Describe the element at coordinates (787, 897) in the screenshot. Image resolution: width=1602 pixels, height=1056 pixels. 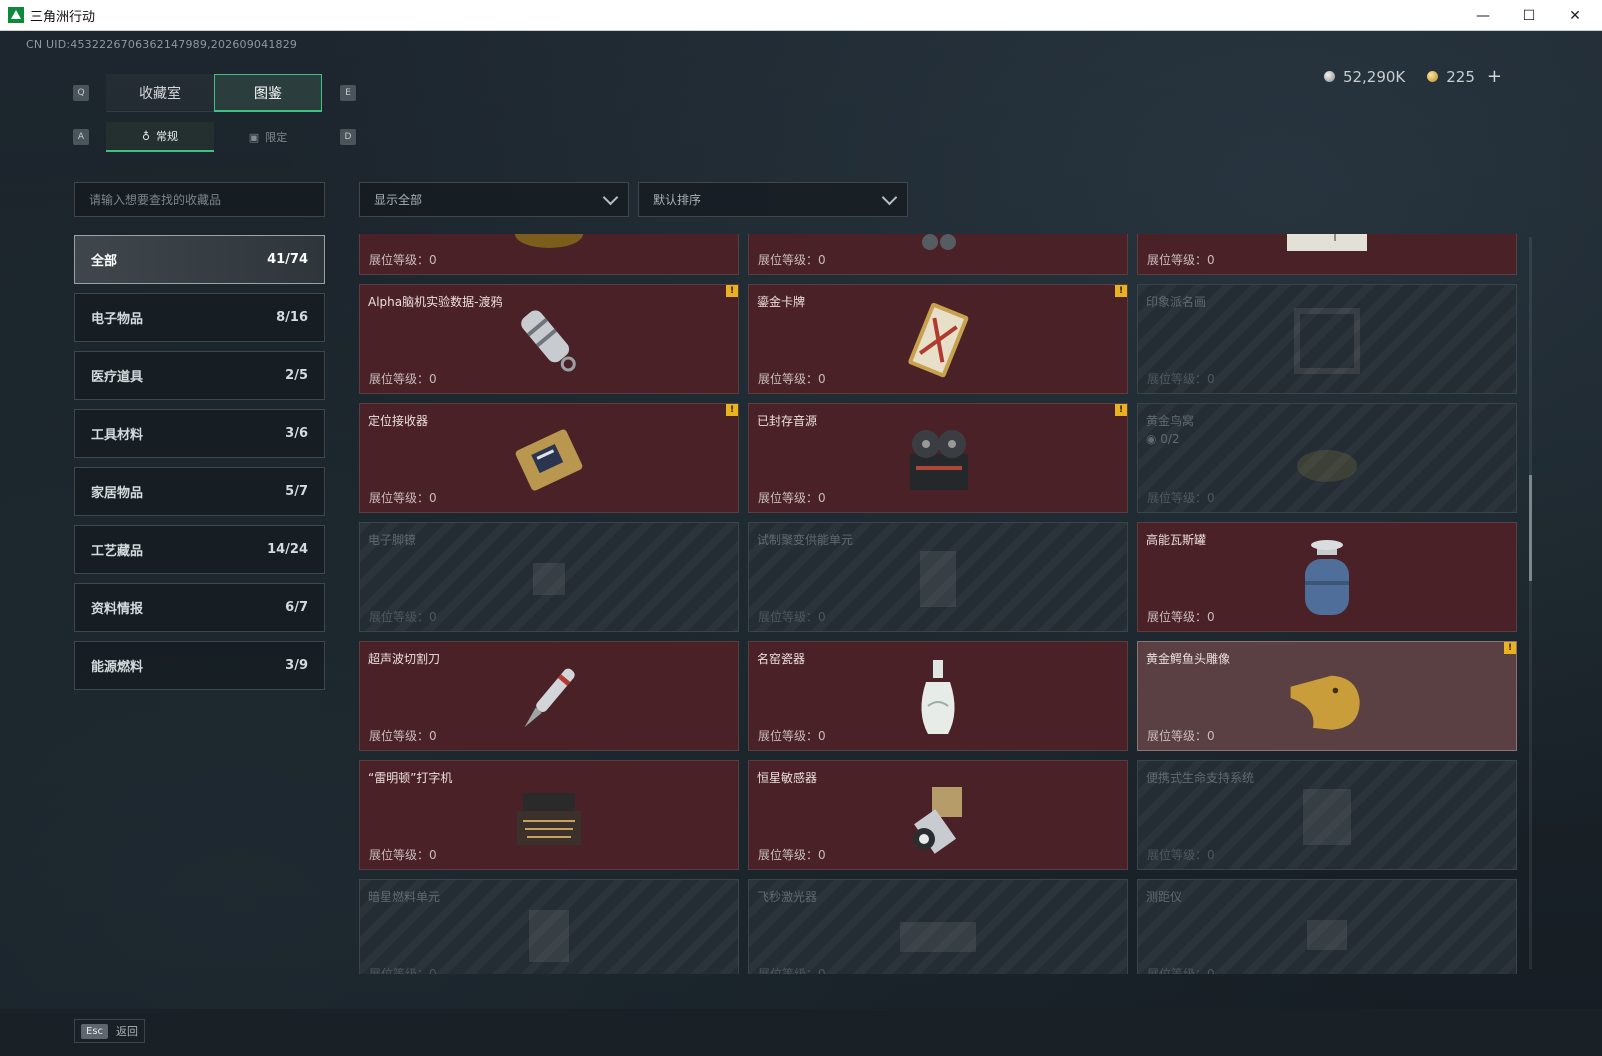
I see `item-name: 飞秒激光器` at that location.